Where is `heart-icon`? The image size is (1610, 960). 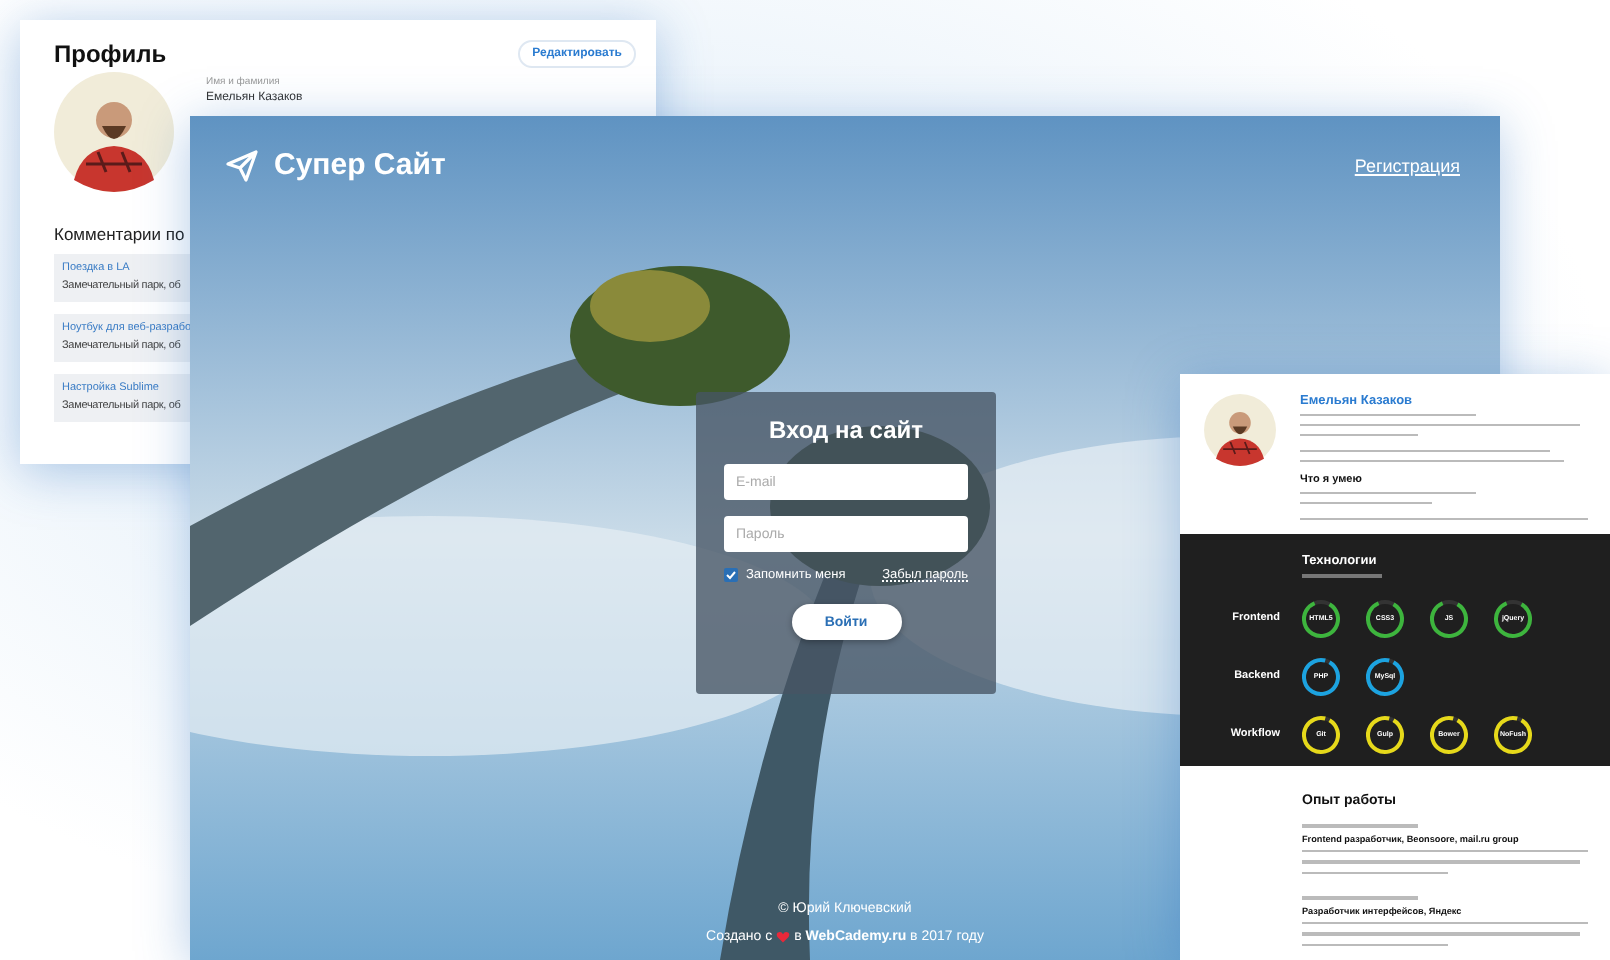 heart-icon is located at coordinates (783, 937).